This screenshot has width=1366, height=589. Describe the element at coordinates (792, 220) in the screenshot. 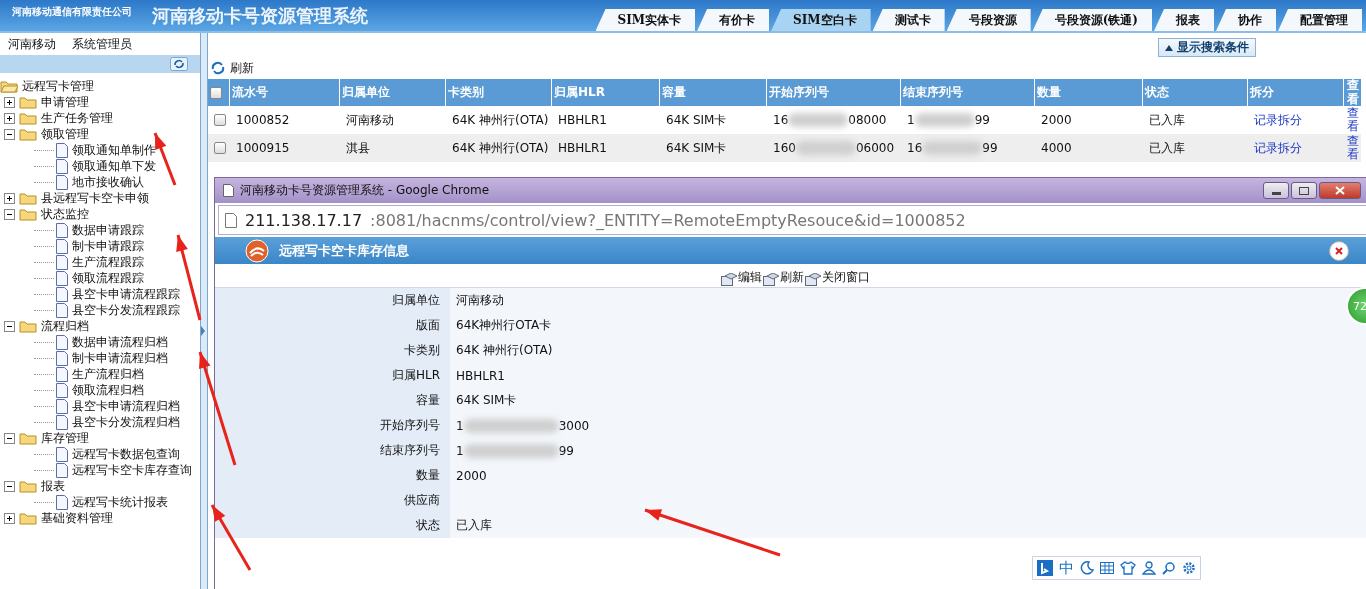

I see `address-bar: 211.138.17.17 :8081/hacnms/control/view?_ENTITY=RemoteEmptyResouce&id=1000852` at that location.